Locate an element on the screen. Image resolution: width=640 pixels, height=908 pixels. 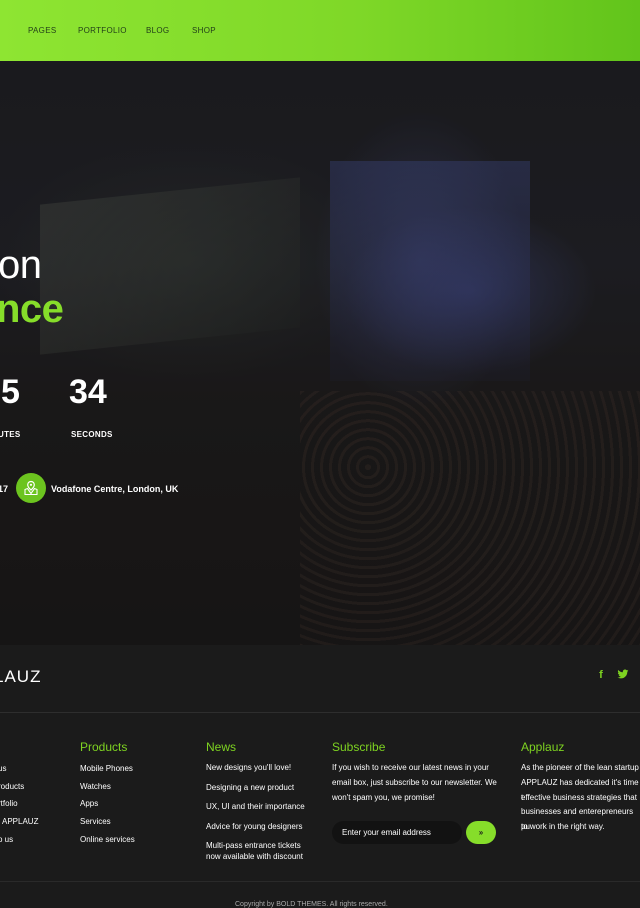
twitter-bird-icon is located at coordinates (623, 674).